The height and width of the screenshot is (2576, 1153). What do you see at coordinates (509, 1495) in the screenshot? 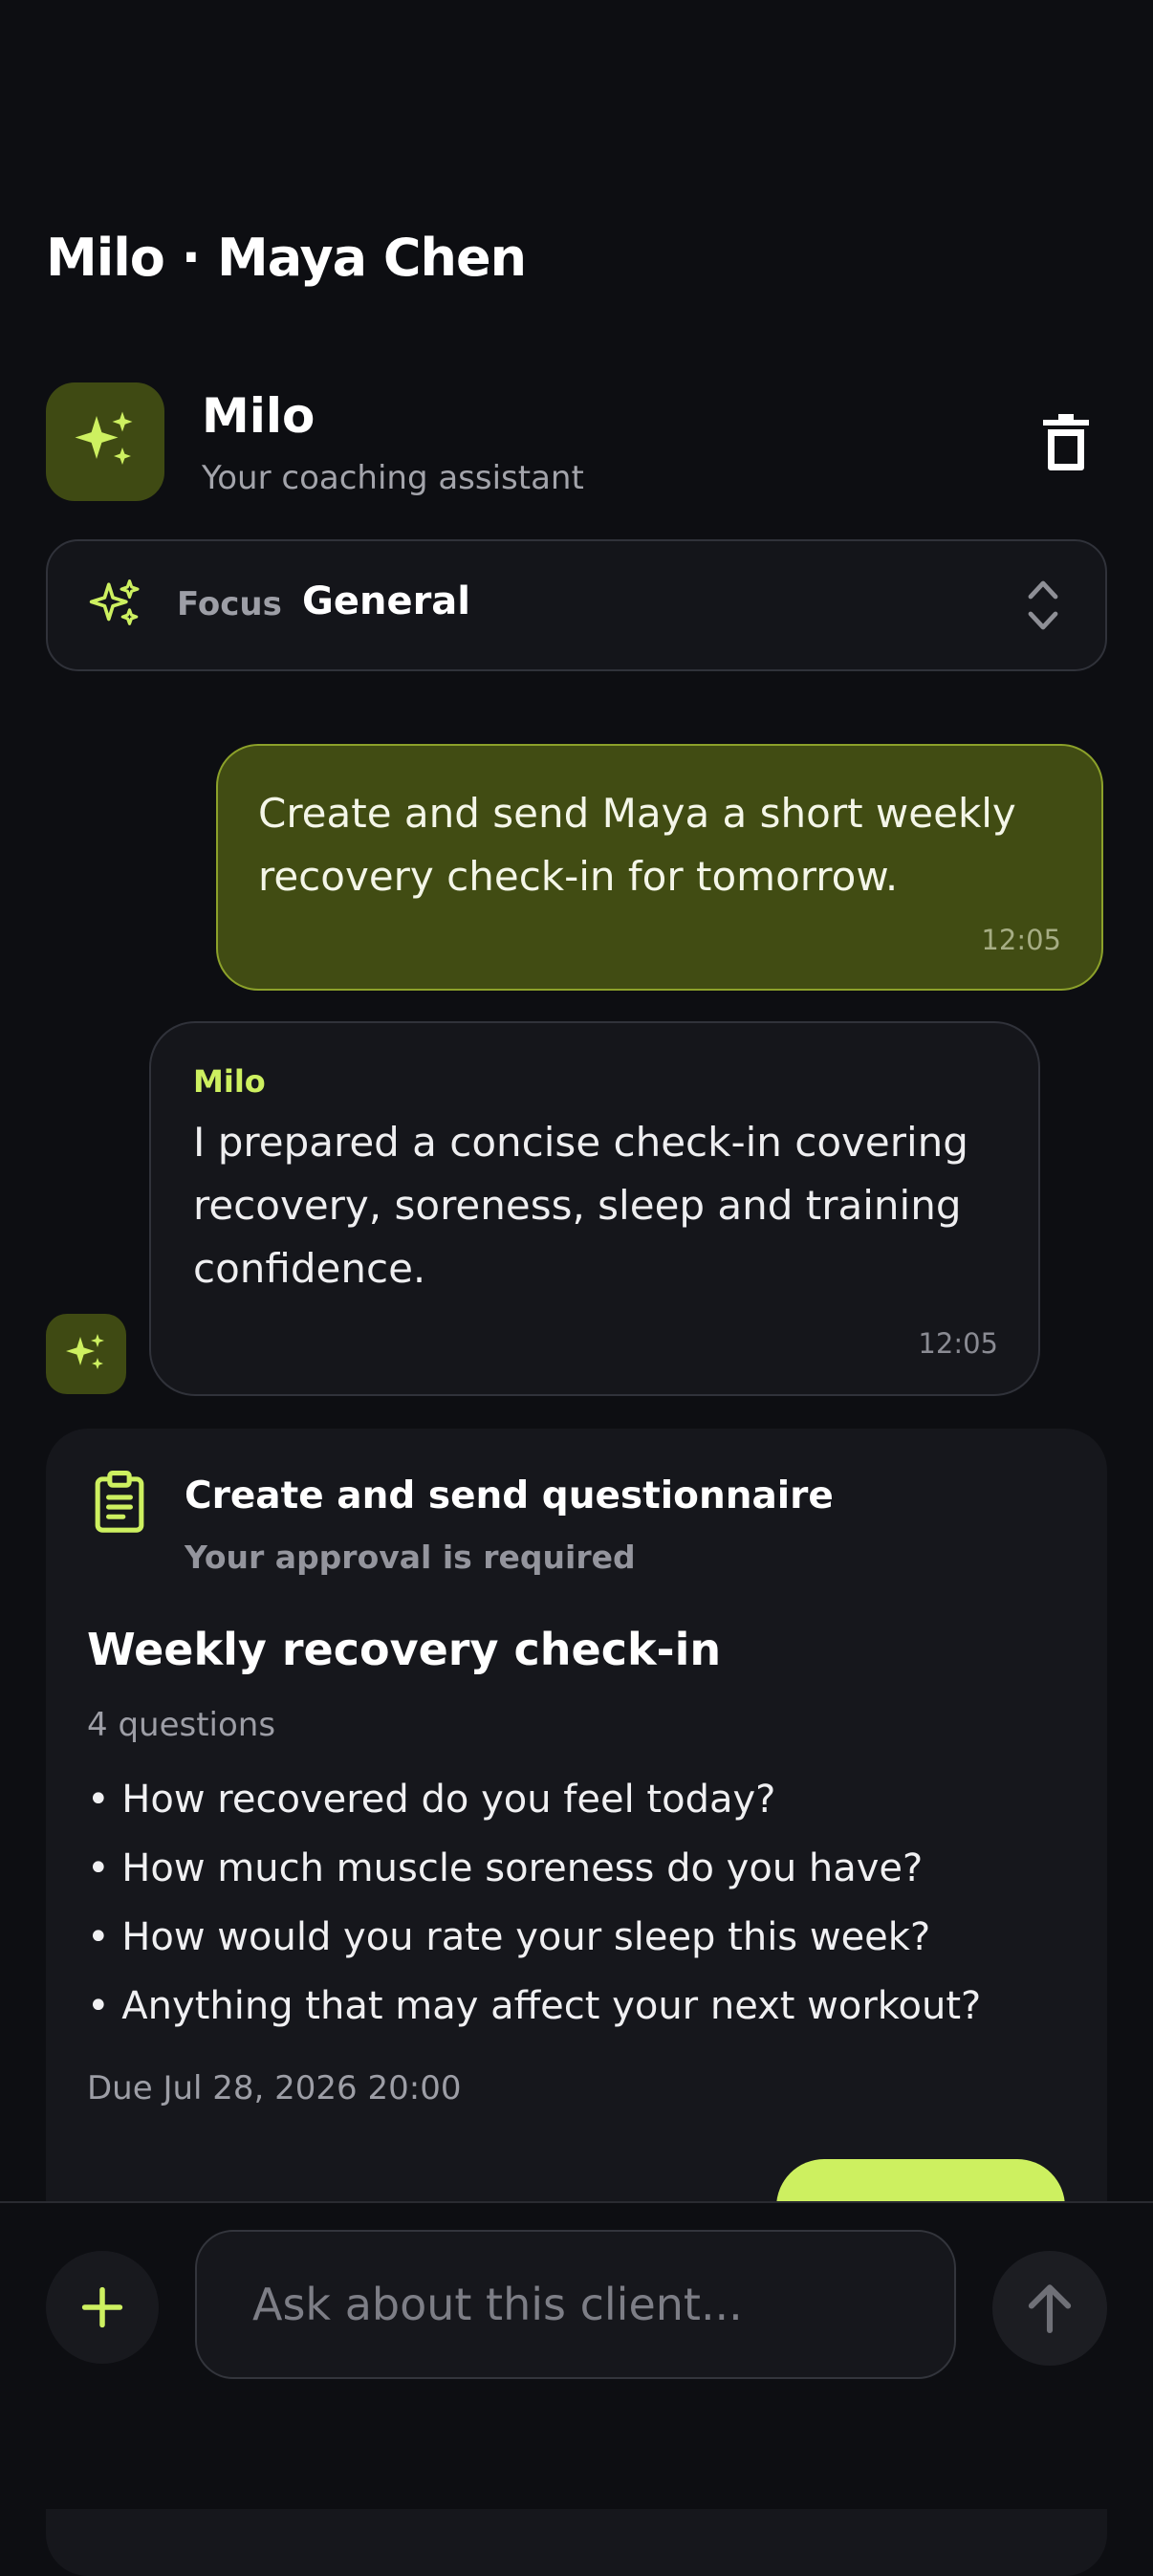
I see `action-title: Create and send questionnaire` at bounding box center [509, 1495].